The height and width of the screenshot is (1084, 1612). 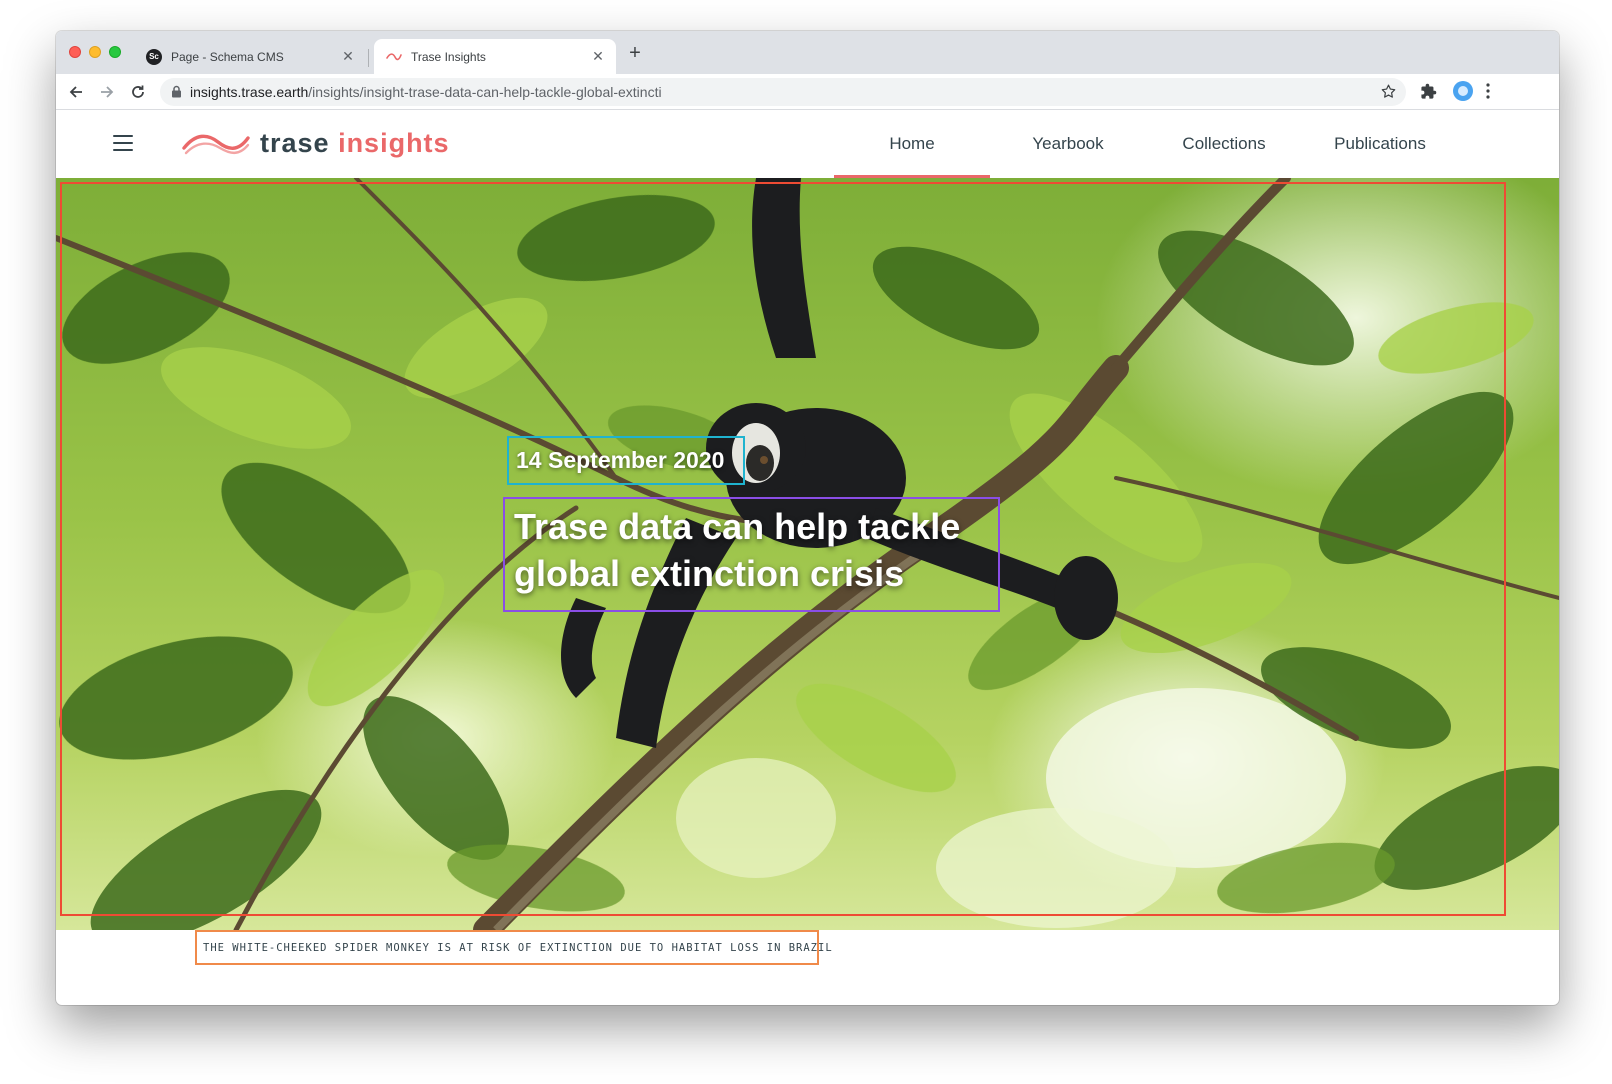 I want to click on tab-schema-cms: Sc Page - Schema CMS ✕, so click(x=250, y=56).